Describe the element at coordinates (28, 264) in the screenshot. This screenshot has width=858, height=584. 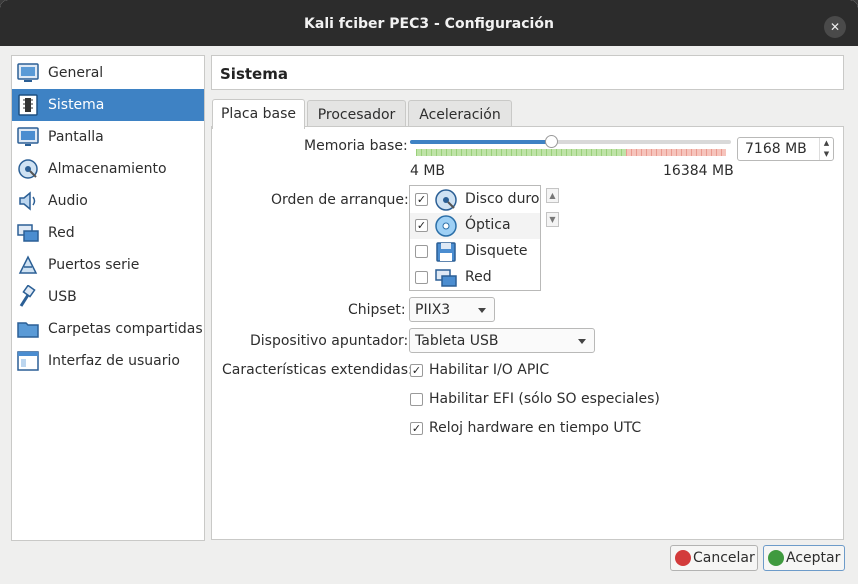
I see `serial-ports-icon` at that location.